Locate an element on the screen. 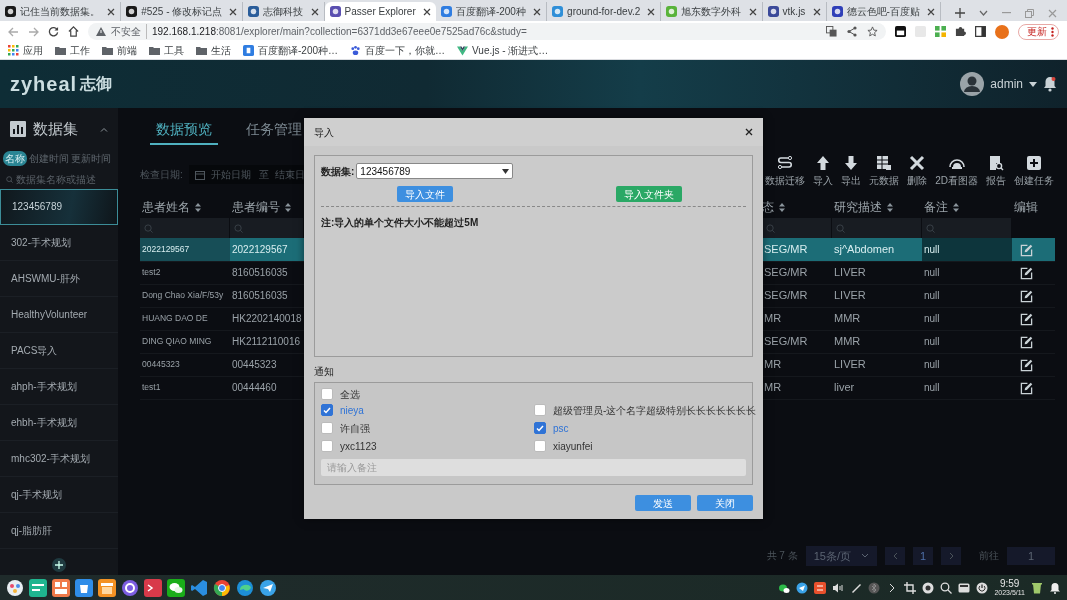 The image size is (1067, 600). remark-field: 请输入备注 is located at coordinates (533, 467).